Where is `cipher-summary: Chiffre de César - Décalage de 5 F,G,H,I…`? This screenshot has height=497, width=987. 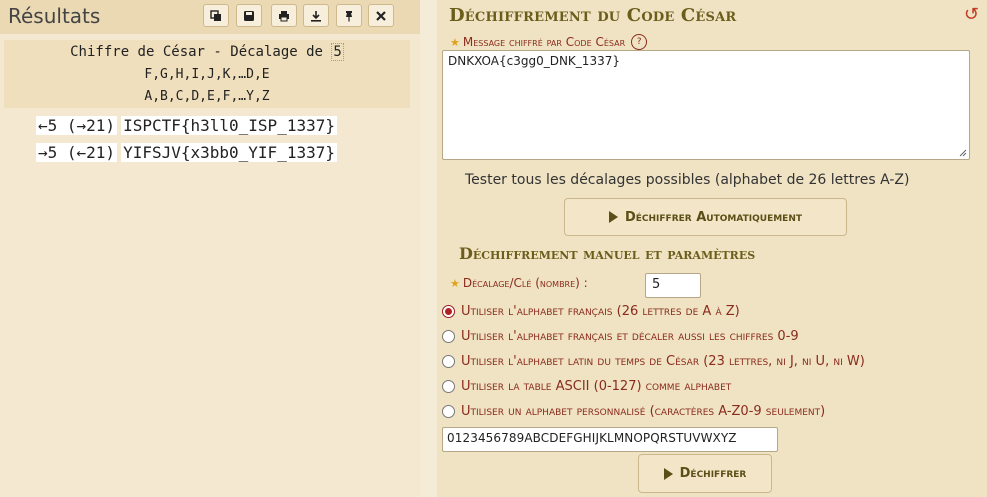
cipher-summary: Chiffre de César - Décalage de 5 F,G,H,I… is located at coordinates (207, 74).